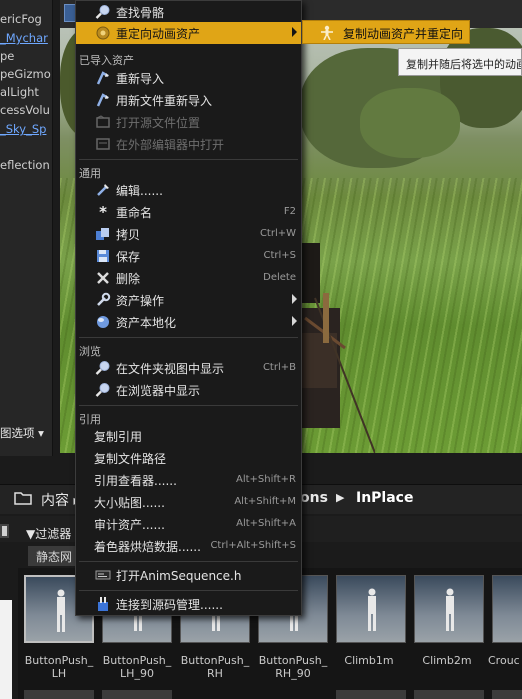 The width and height of the screenshot is (522, 699). What do you see at coordinates (23, 129) in the screenshot?
I see `outliner-item: _Sky_Sp` at bounding box center [23, 129].